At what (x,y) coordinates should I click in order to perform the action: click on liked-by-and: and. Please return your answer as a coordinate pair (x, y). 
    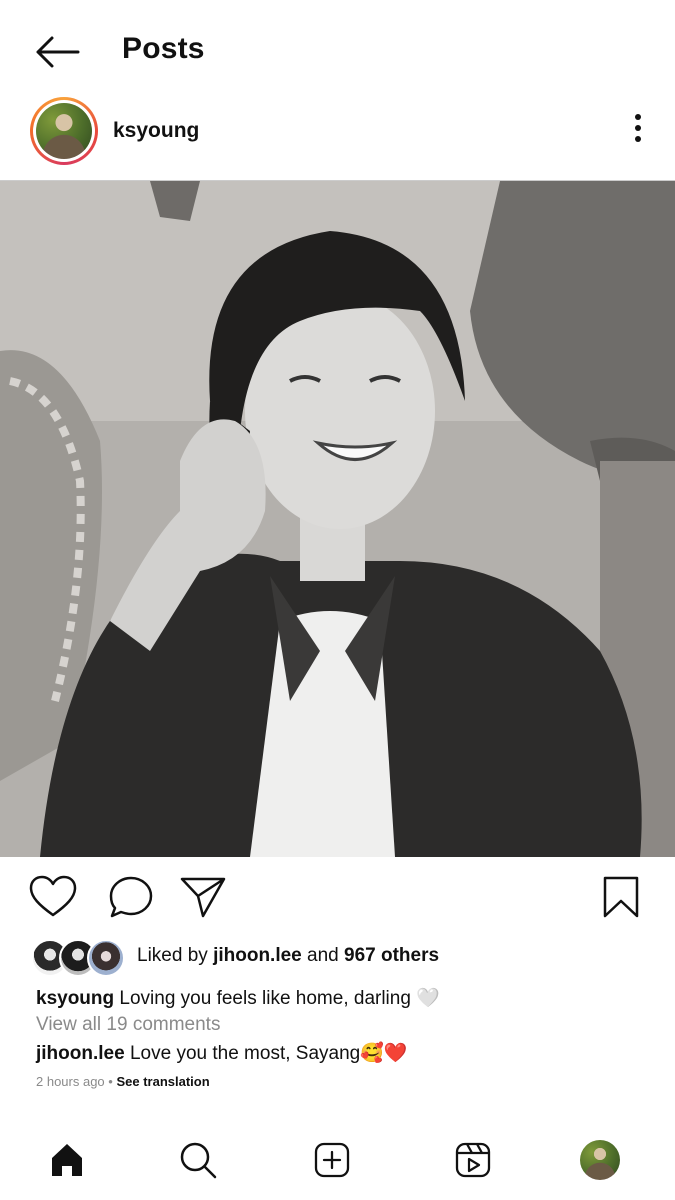
    Looking at the image, I should click on (323, 955).